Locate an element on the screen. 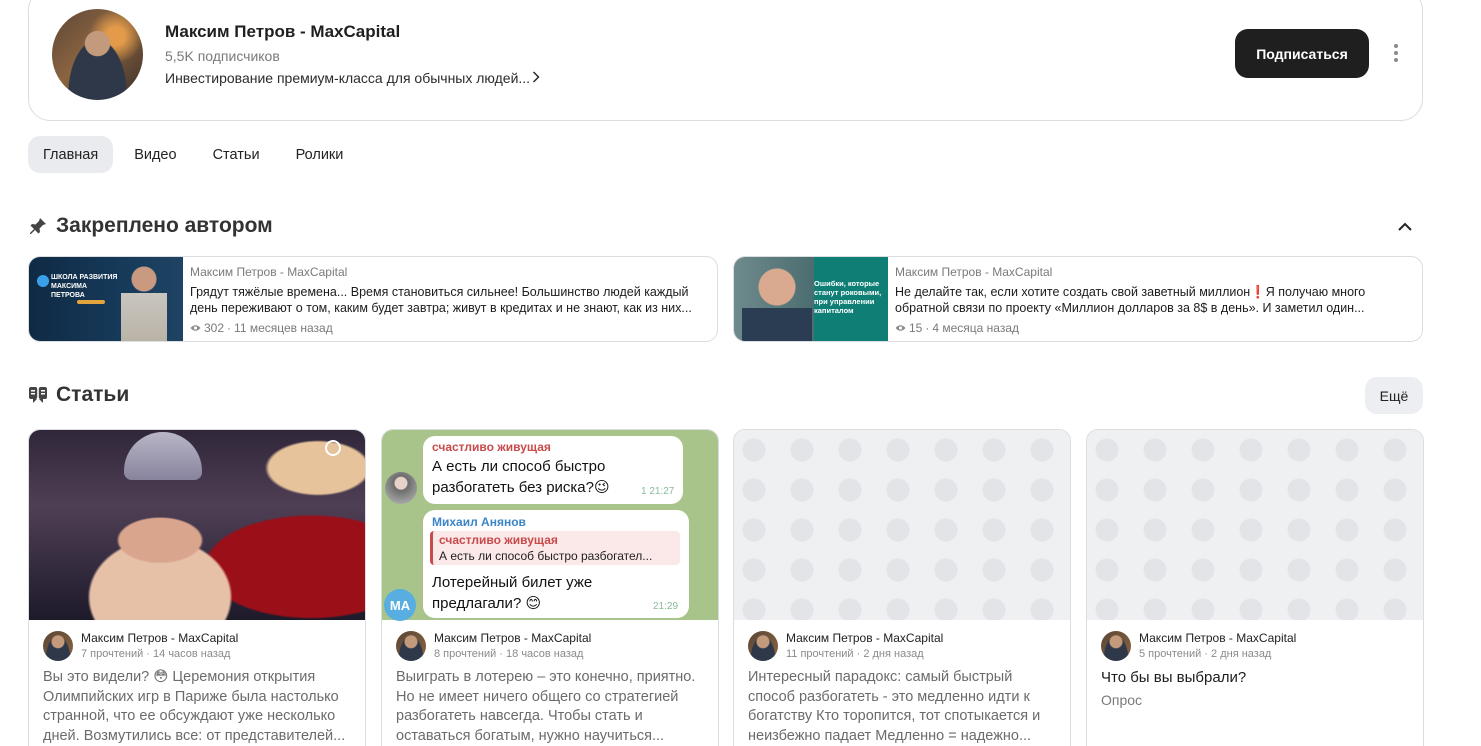 This screenshot has height=746, width=1481. article-icon is located at coordinates (38, 395).